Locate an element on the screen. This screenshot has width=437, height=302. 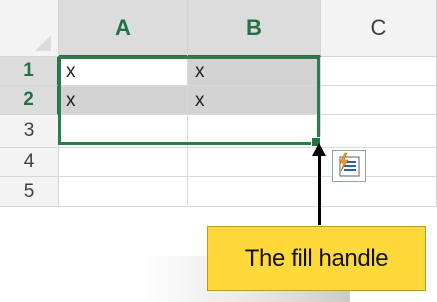
column-header-c: C is located at coordinates (379, 28).